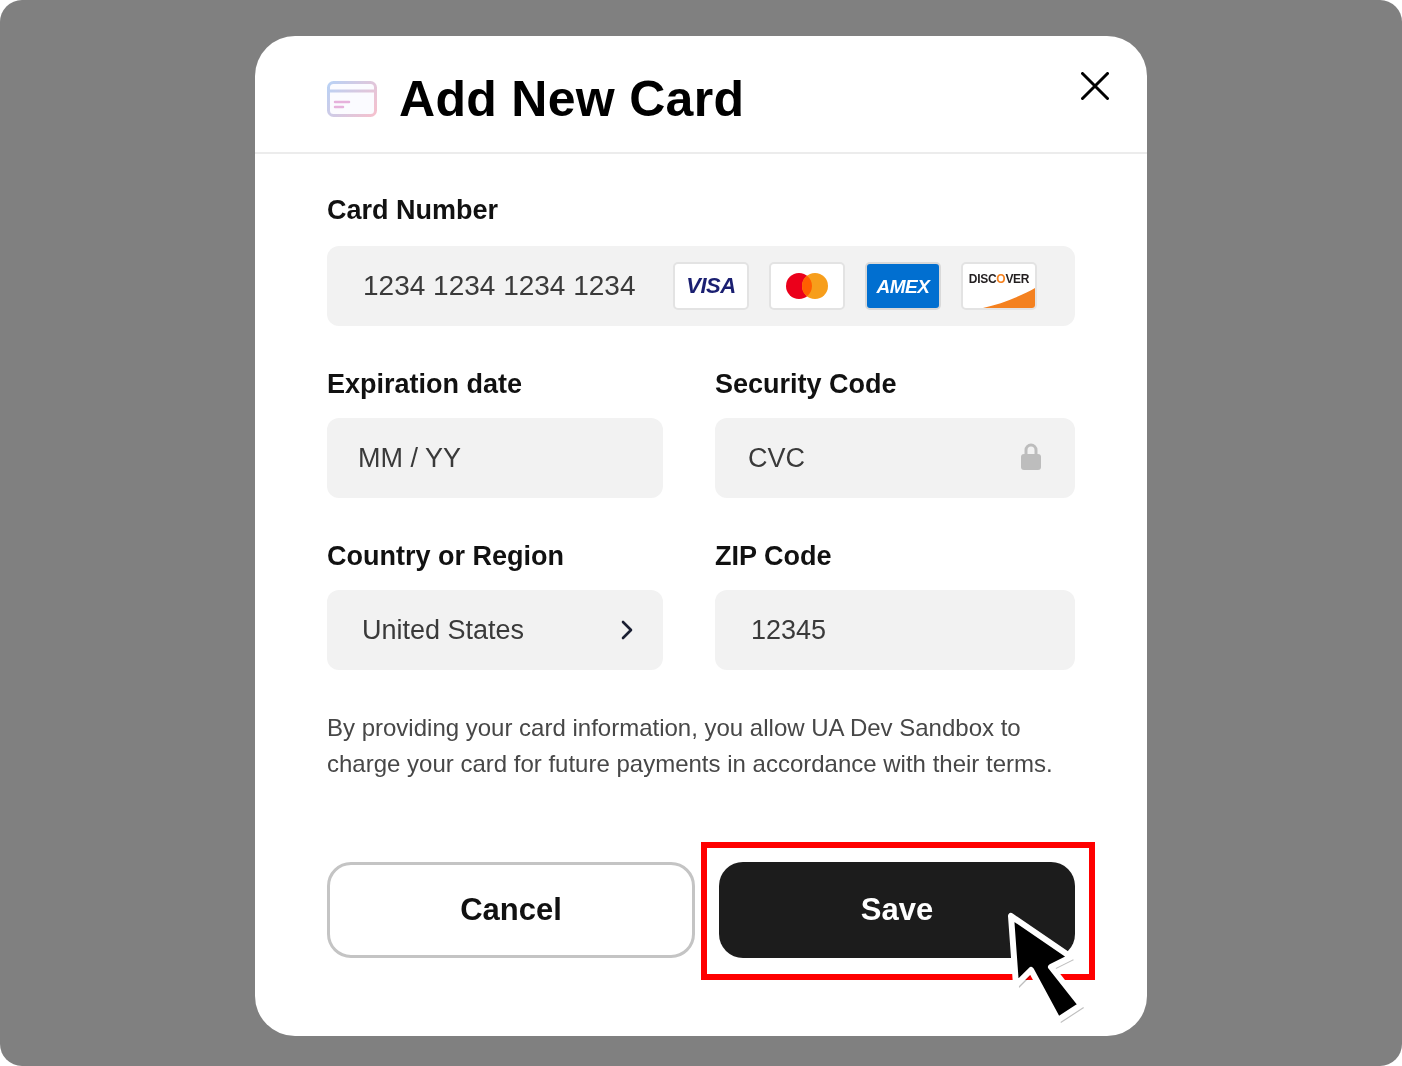 The width and height of the screenshot is (1402, 1066). Describe the element at coordinates (903, 286) in the screenshot. I see `card-logo: AMEX` at that location.